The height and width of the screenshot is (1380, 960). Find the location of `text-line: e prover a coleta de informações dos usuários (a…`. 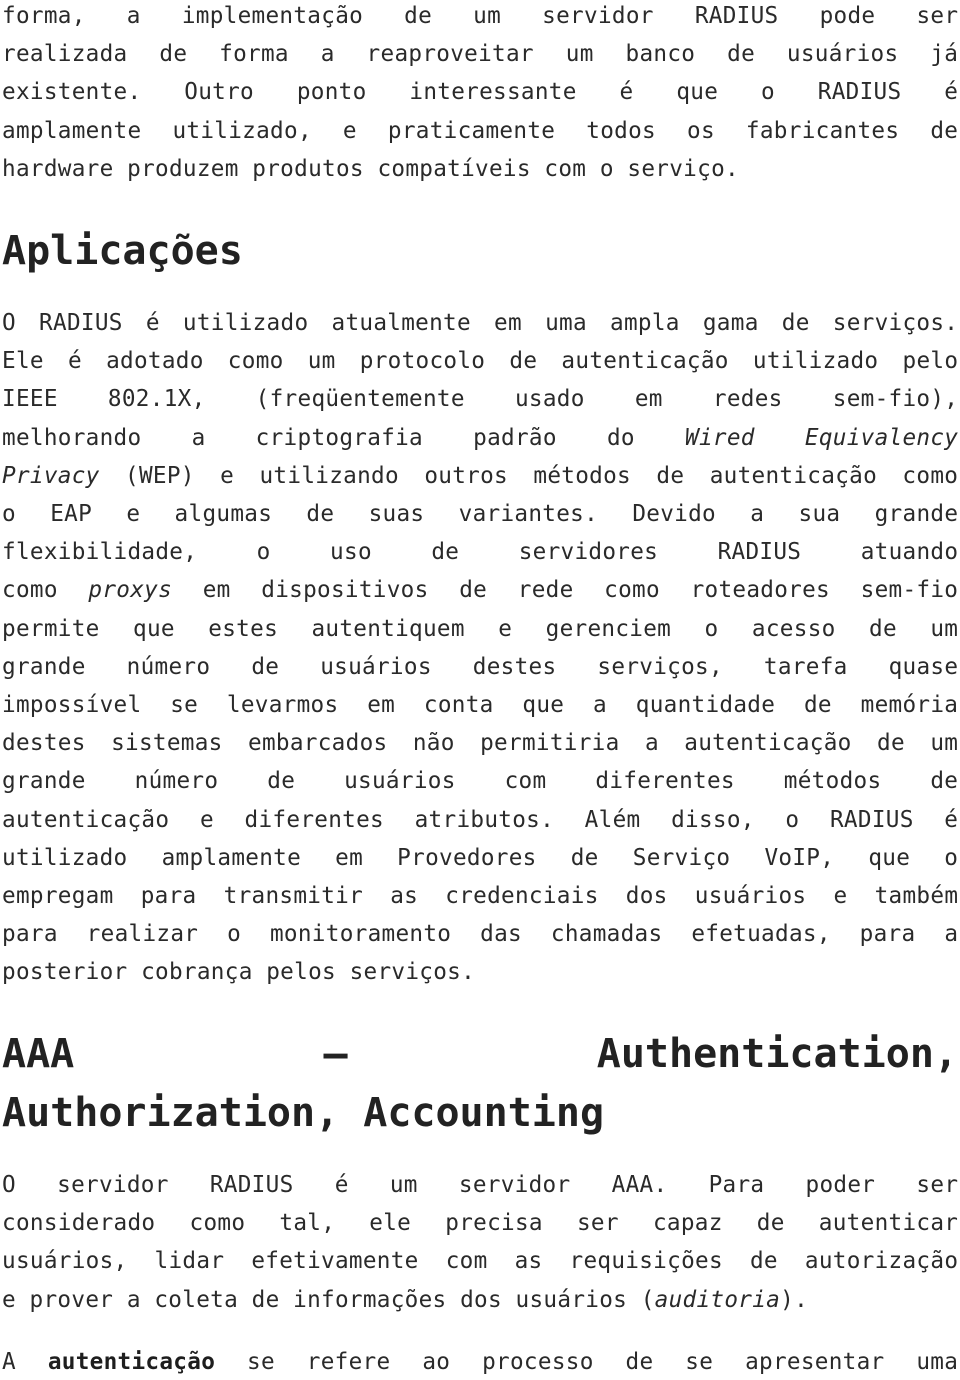

text-line: e prover a coleta de informações dos usuários (a… is located at coordinates (480, 1299).